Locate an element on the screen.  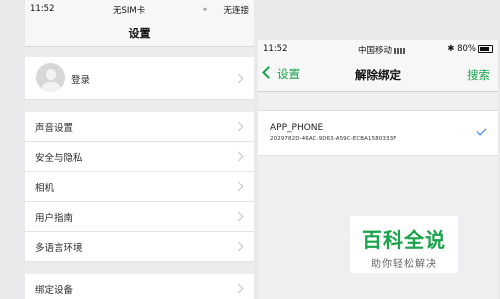
settings-item-sound: 声音设置 is located at coordinates (139, 127).